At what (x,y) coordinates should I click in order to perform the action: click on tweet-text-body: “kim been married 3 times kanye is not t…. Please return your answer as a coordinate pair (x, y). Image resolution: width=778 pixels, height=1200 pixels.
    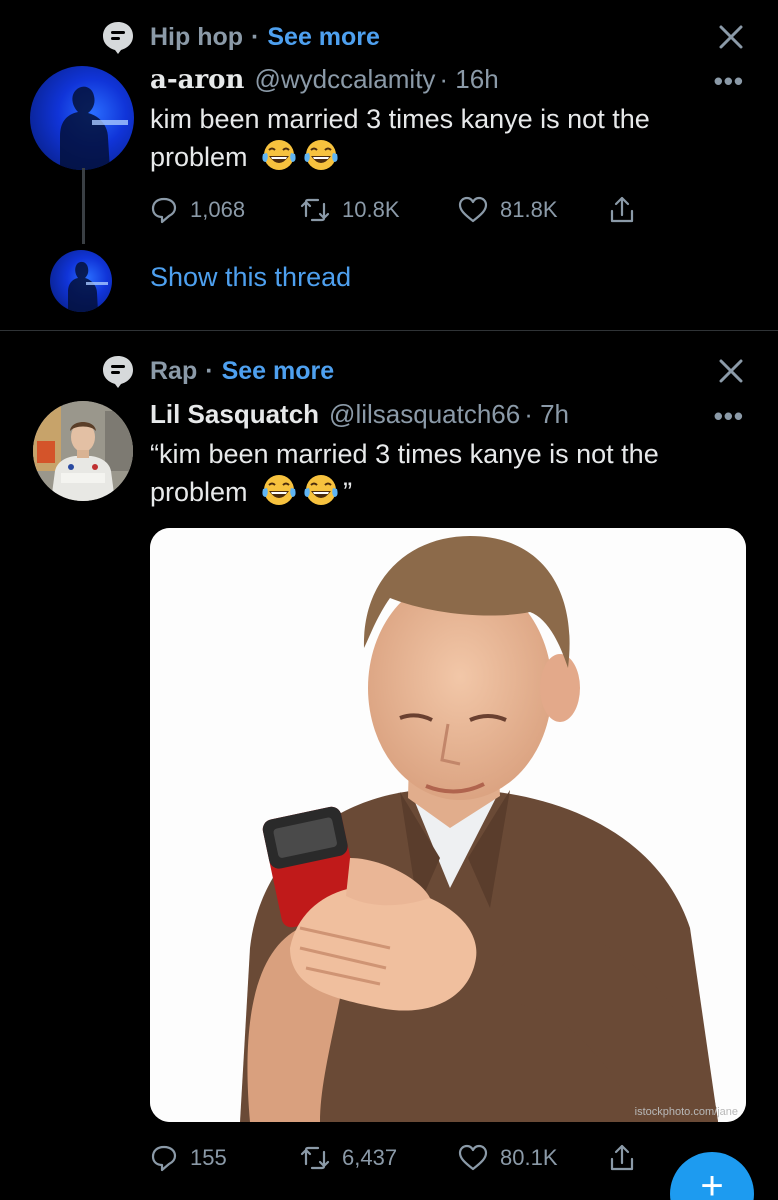
    Looking at the image, I should click on (404, 473).